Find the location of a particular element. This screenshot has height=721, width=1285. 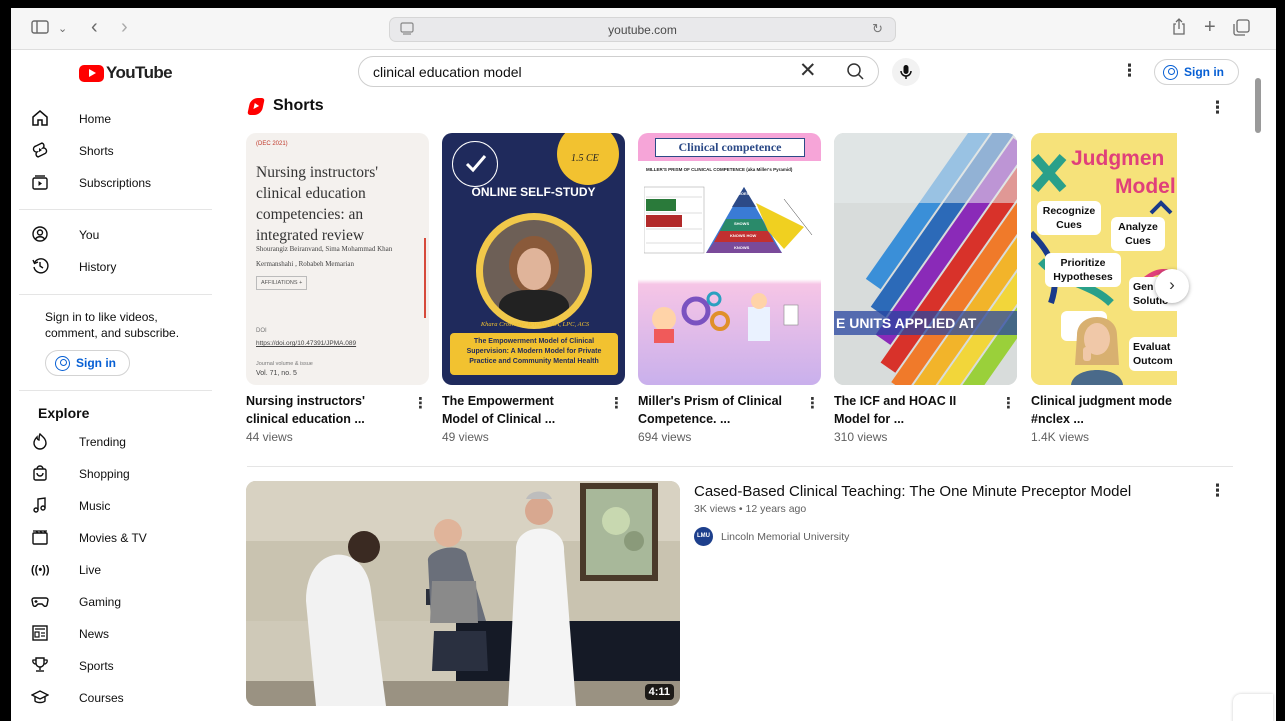

shelf-menu-icon: ⋮ is located at coordinates (1217, 108).